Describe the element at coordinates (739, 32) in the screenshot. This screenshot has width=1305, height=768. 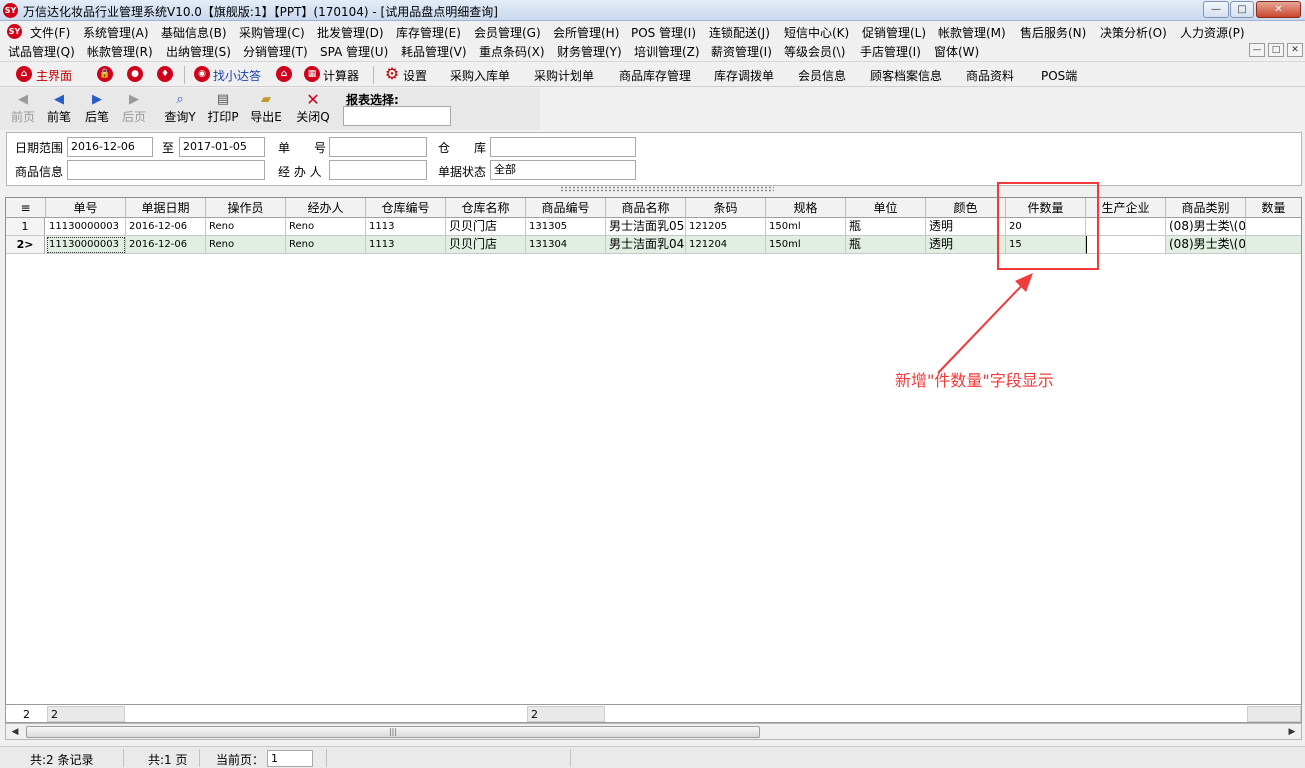
I see `menu-chain: 连锁配送(J)` at that location.